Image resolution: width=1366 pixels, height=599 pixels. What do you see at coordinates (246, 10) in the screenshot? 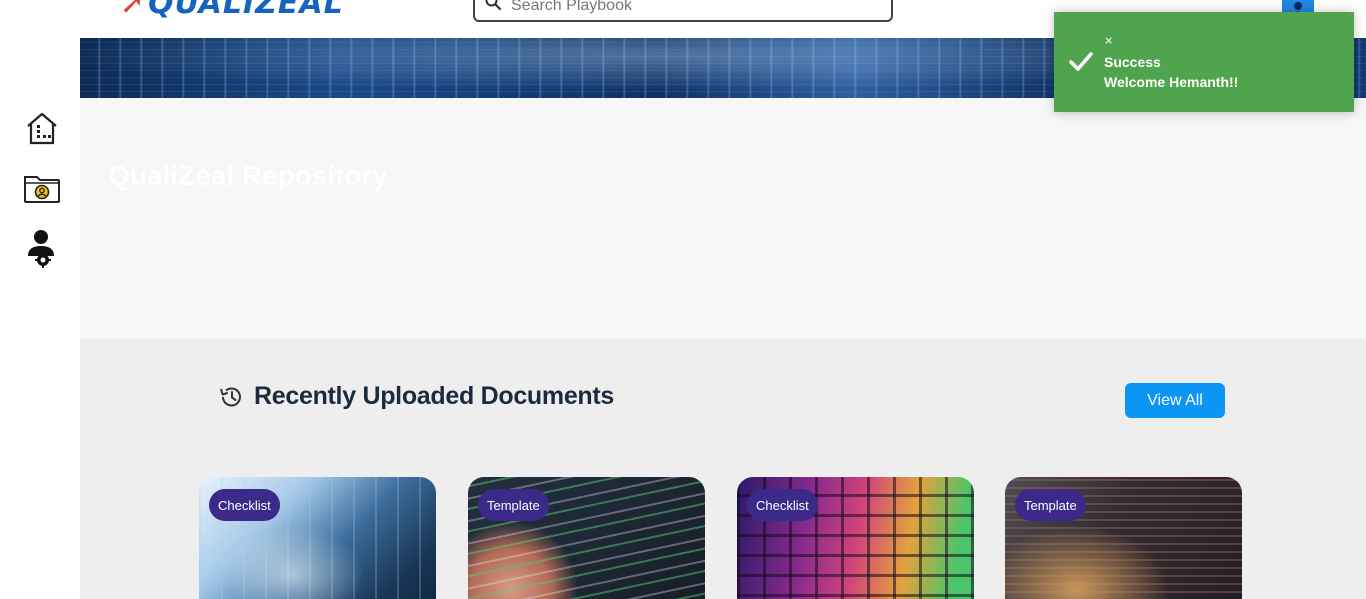
I see `logo-text: QUALIZEAL` at bounding box center [246, 10].